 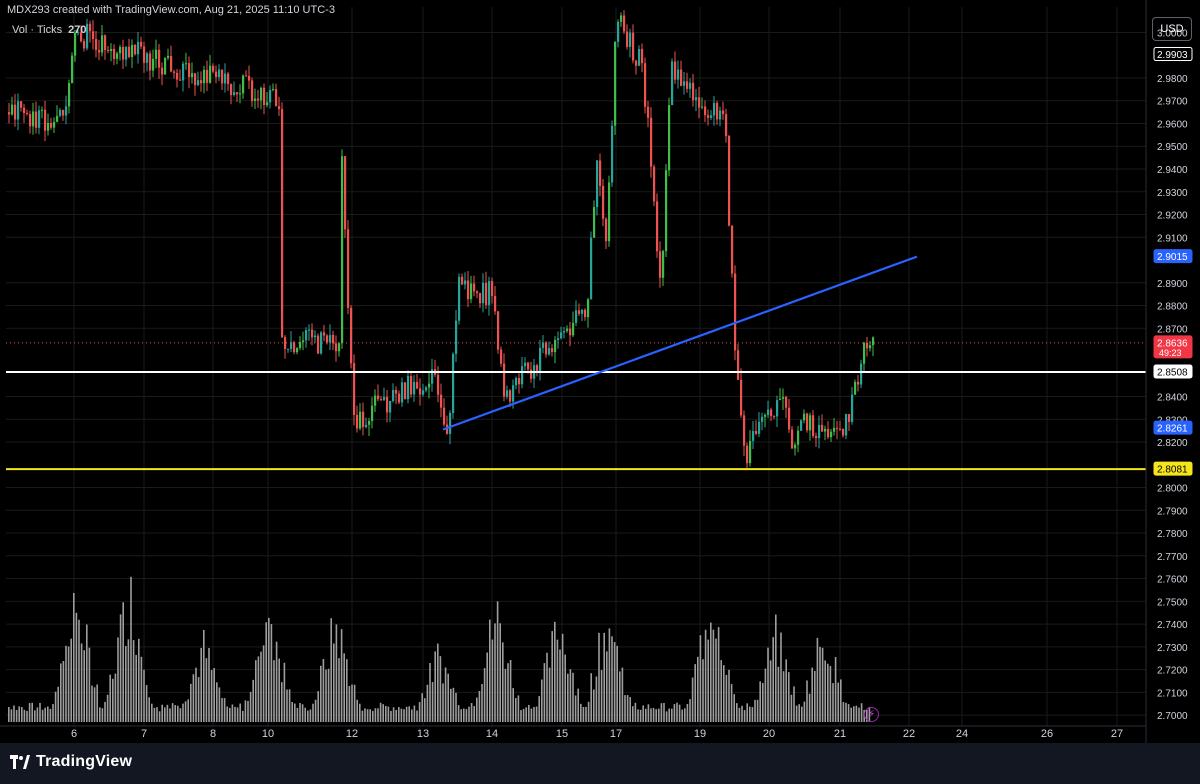 I want to click on lightning-icon: ⚡, so click(x=871, y=714).